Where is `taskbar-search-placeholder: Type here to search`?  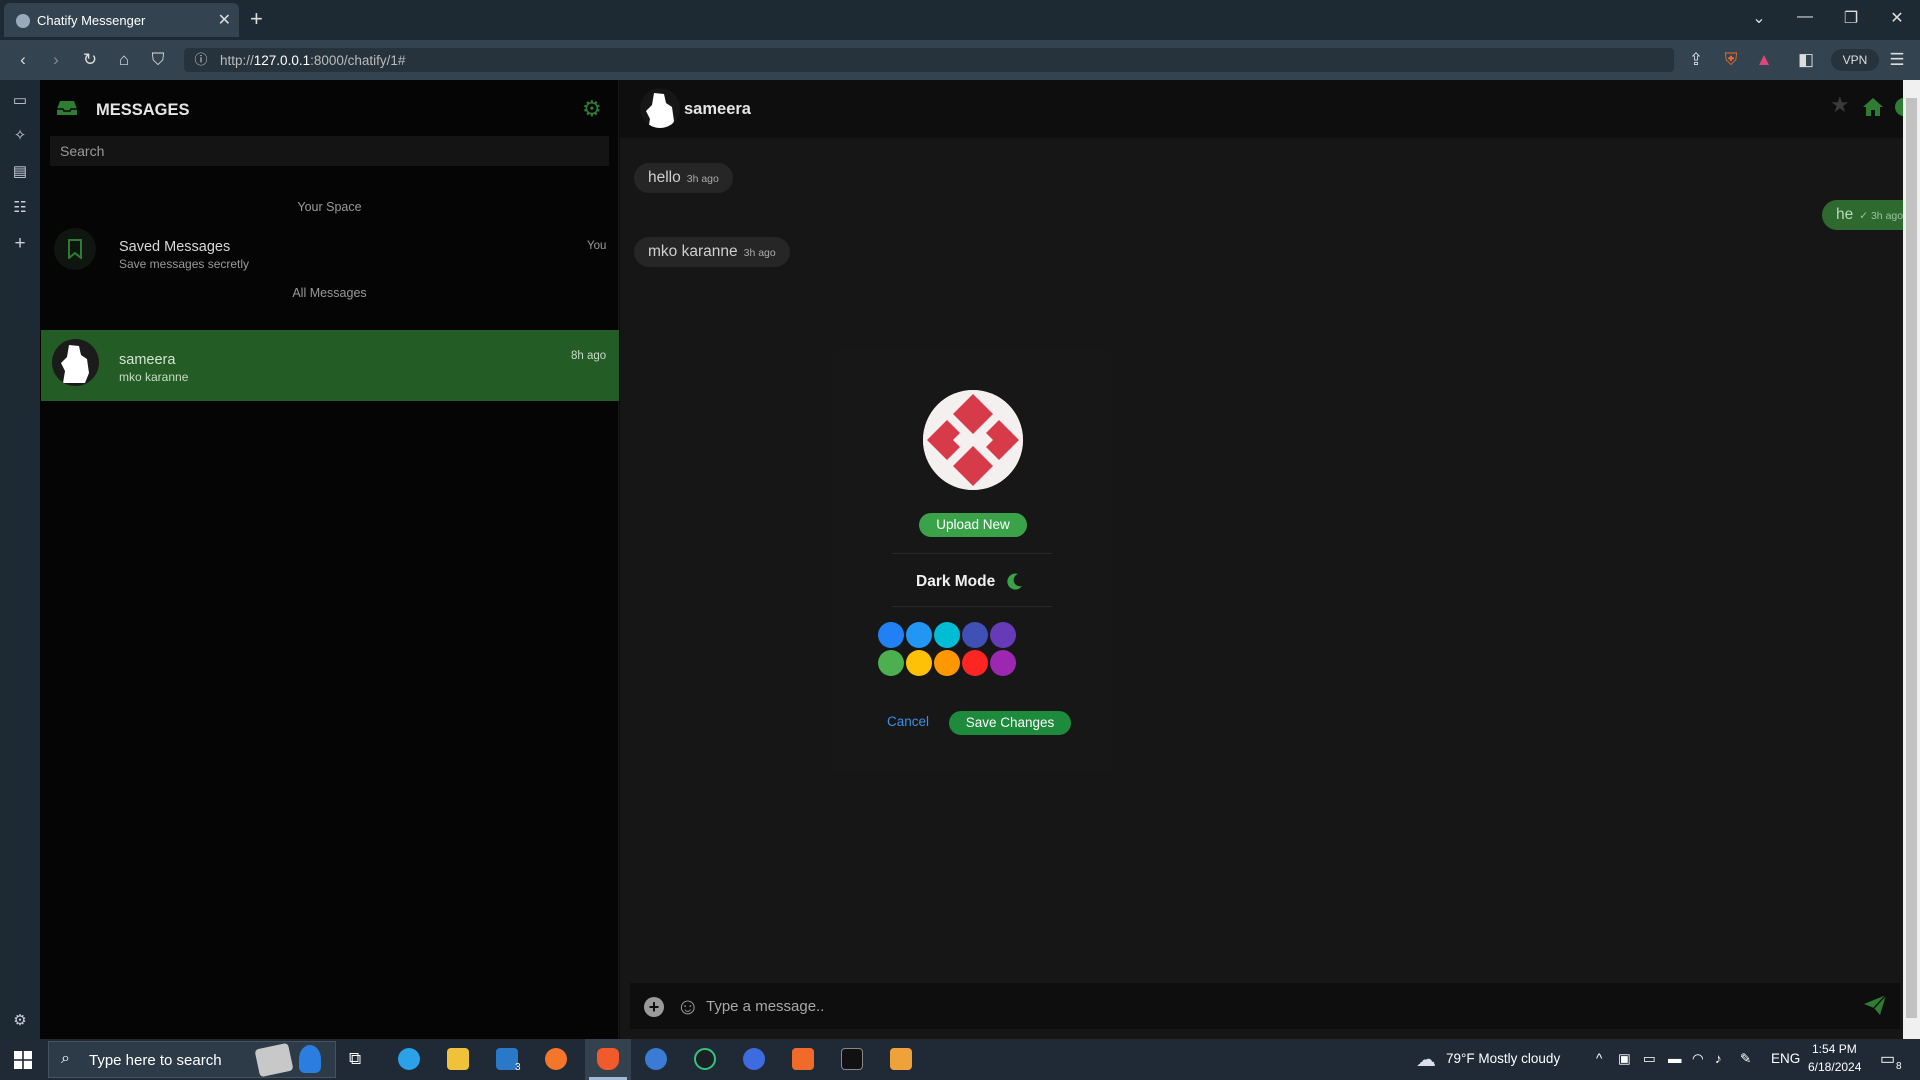
taskbar-search-placeholder: Type here to search is located at coordinates (155, 1060).